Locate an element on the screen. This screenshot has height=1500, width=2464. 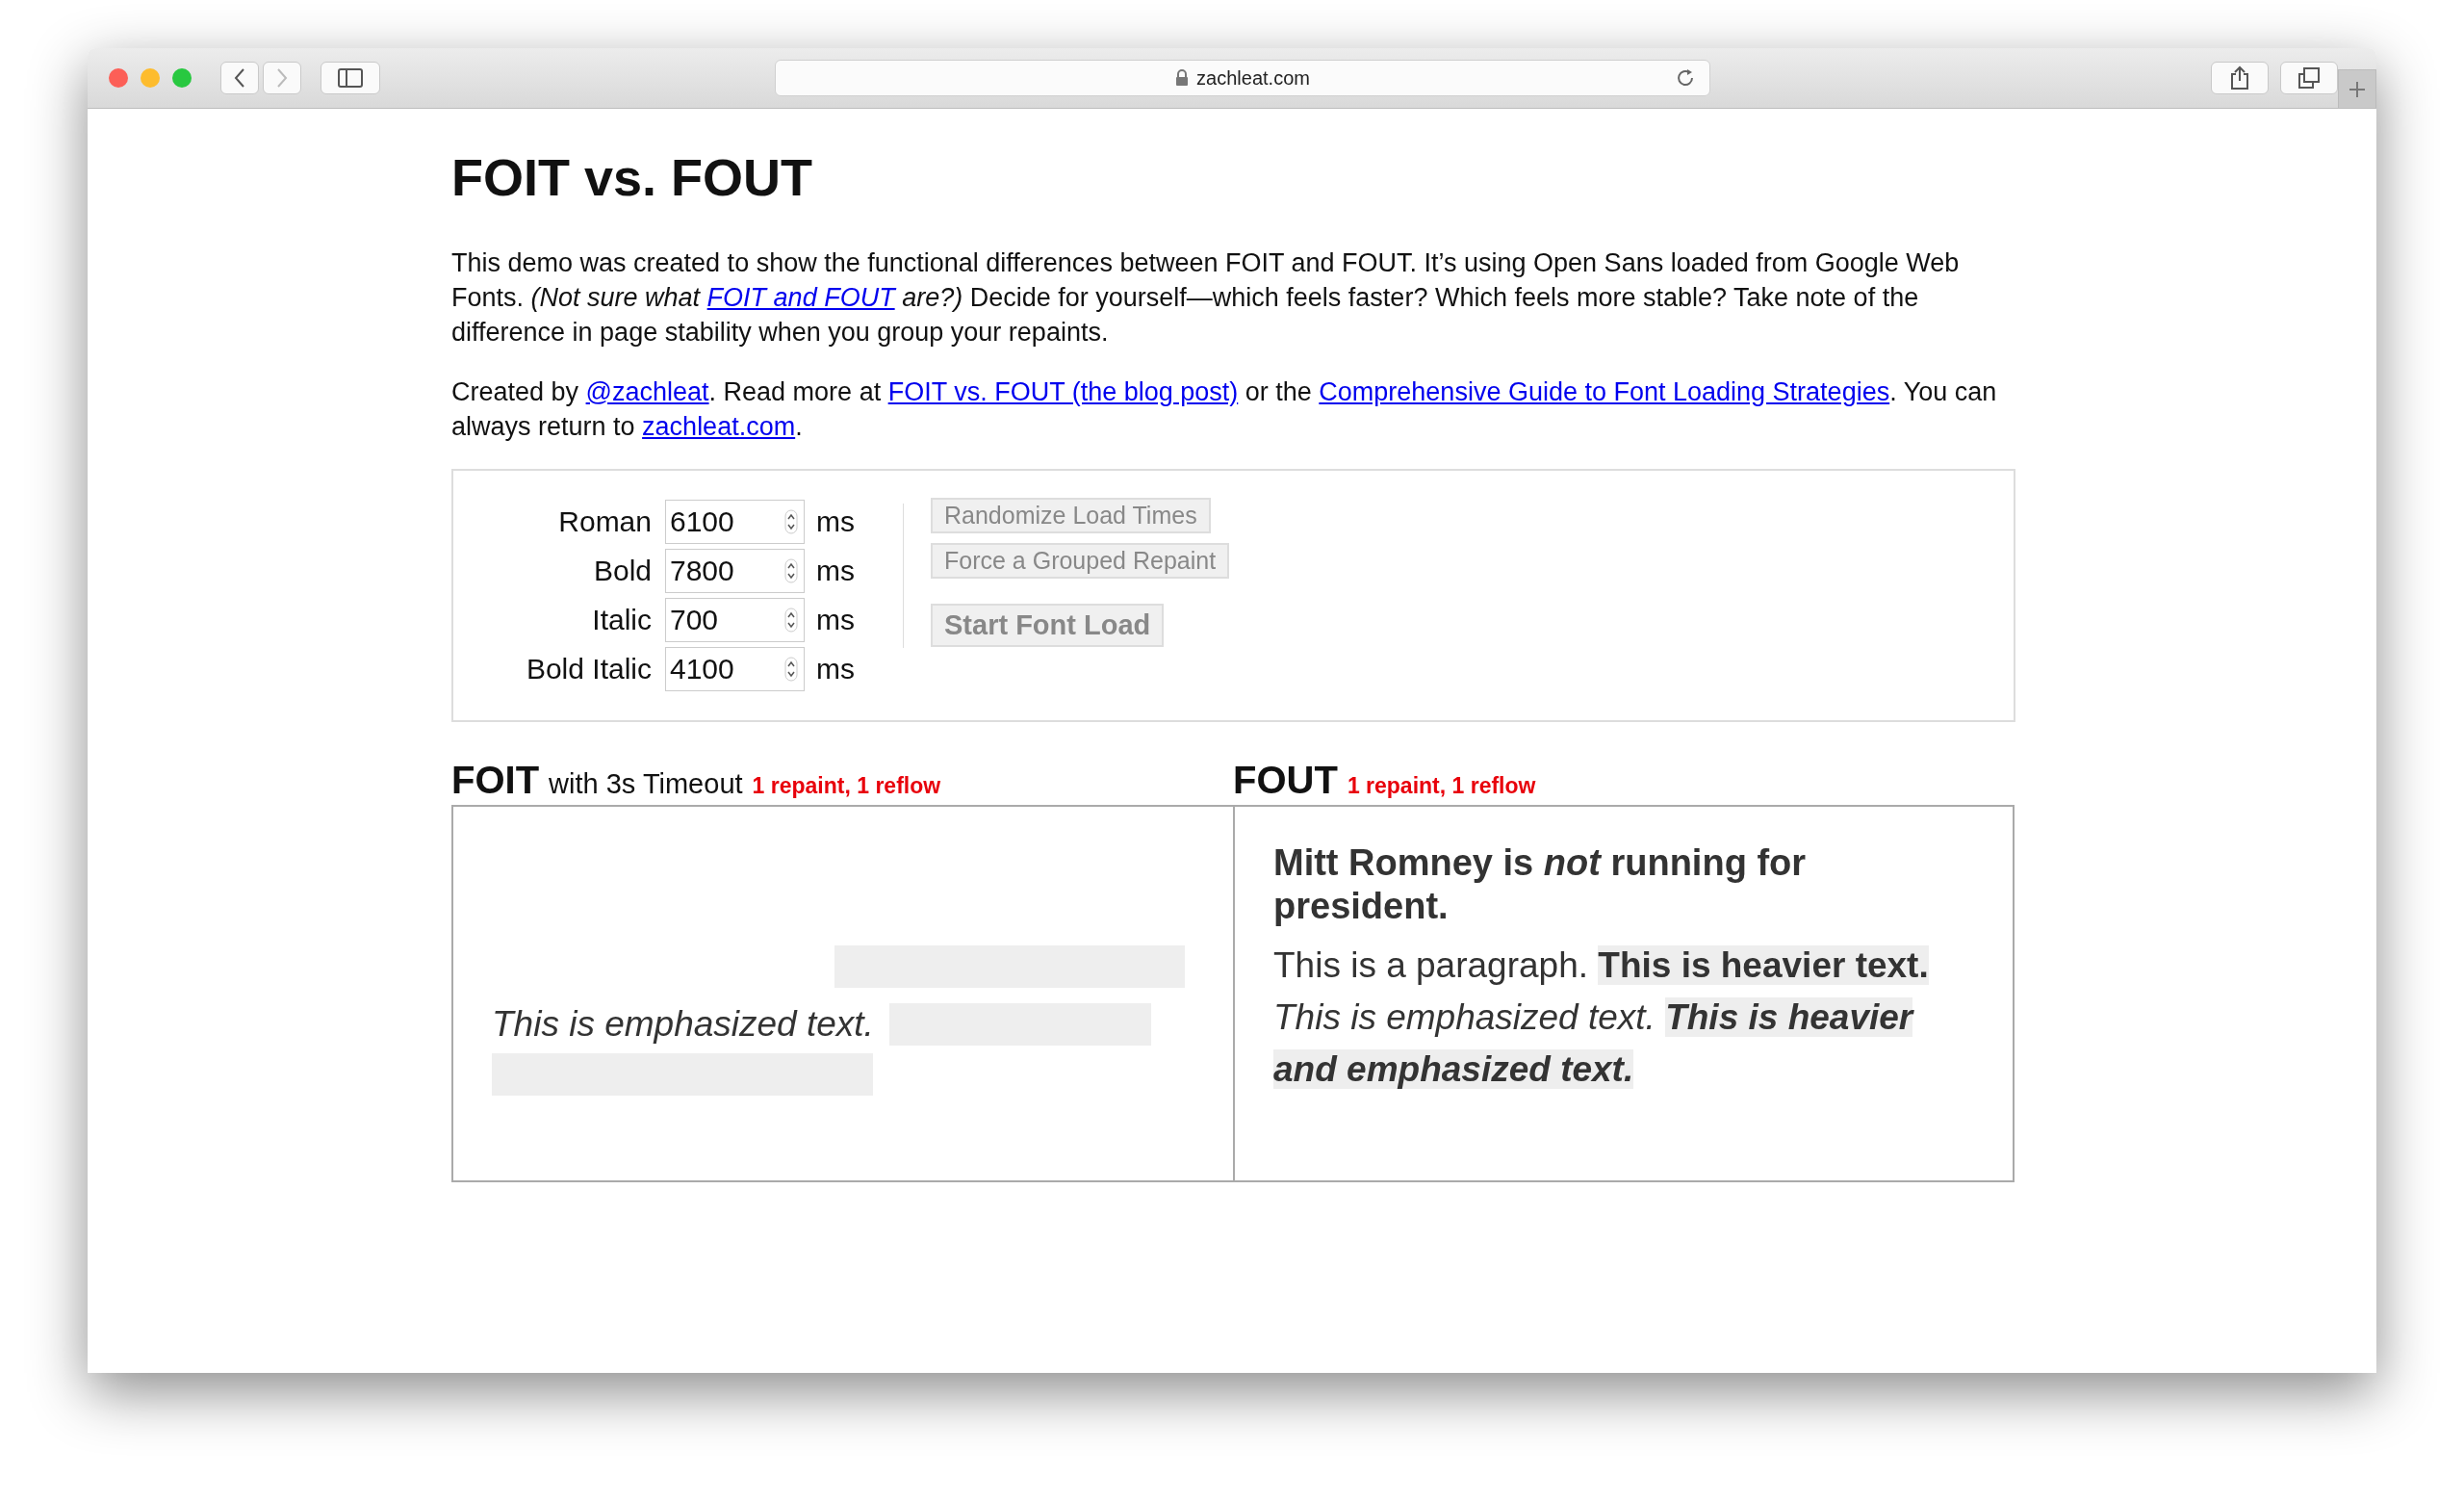
field-label: Roman is located at coordinates (604, 521).